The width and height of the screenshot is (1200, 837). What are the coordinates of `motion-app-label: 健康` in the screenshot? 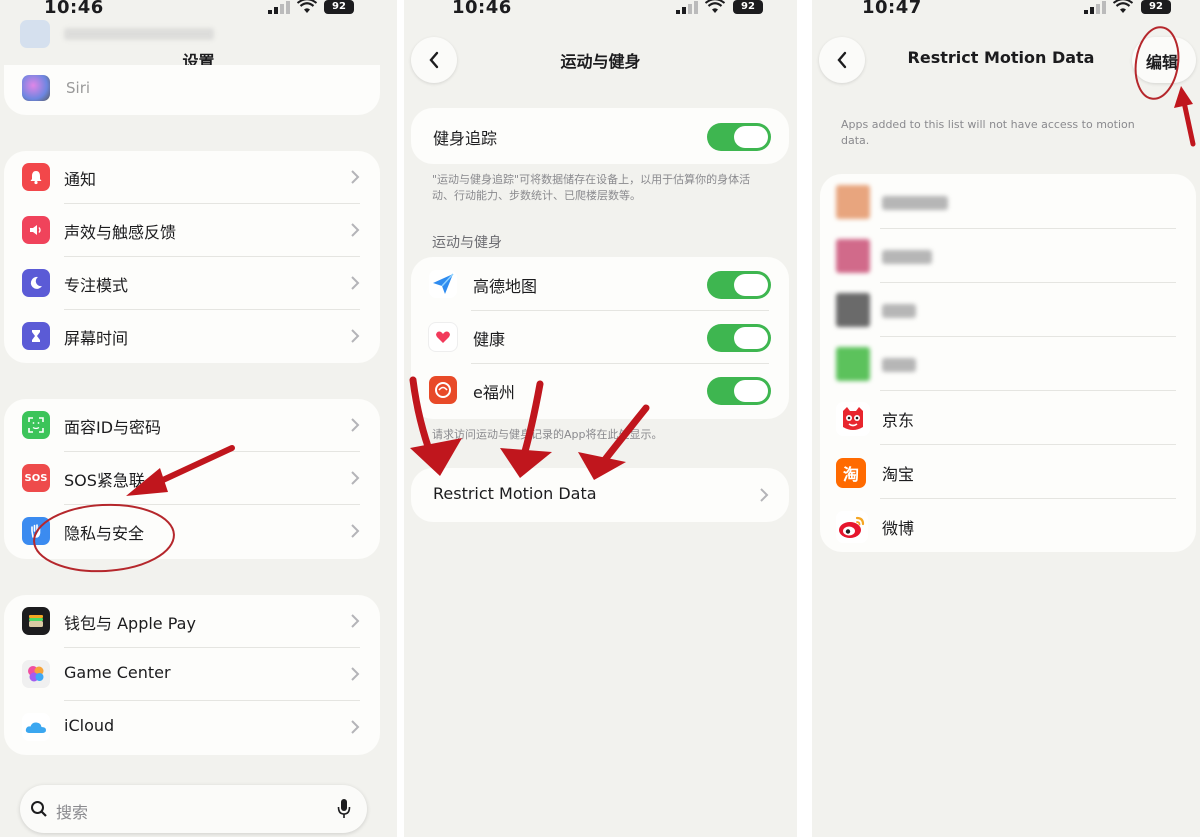 It's located at (489, 339).